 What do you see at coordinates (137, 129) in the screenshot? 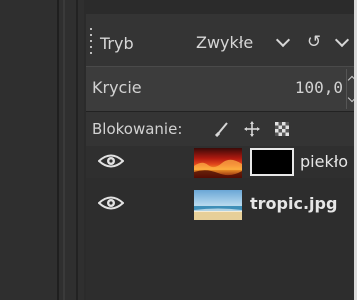
I see `lock-label: Blokowanie:` at bounding box center [137, 129].